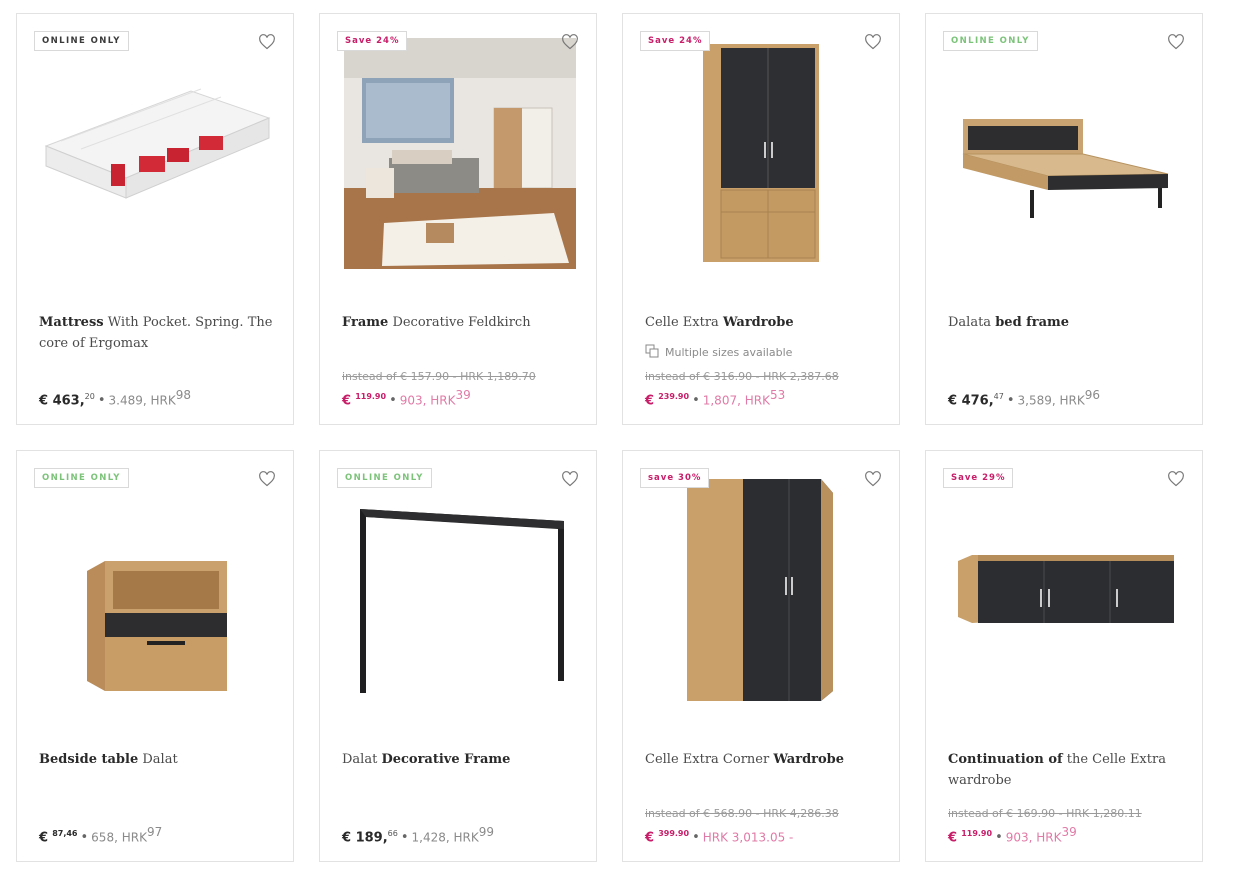 The width and height of the screenshot is (1250, 872). Describe the element at coordinates (157, 759) in the screenshot. I see `product-title: Bedside table Dalat` at that location.